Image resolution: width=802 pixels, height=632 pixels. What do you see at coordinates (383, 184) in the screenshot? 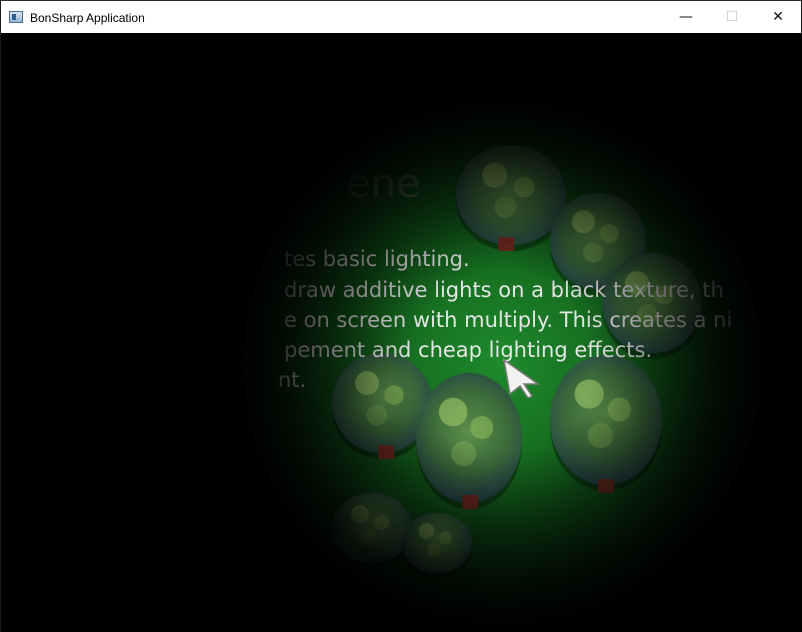
I see `scene-title: ene` at bounding box center [383, 184].